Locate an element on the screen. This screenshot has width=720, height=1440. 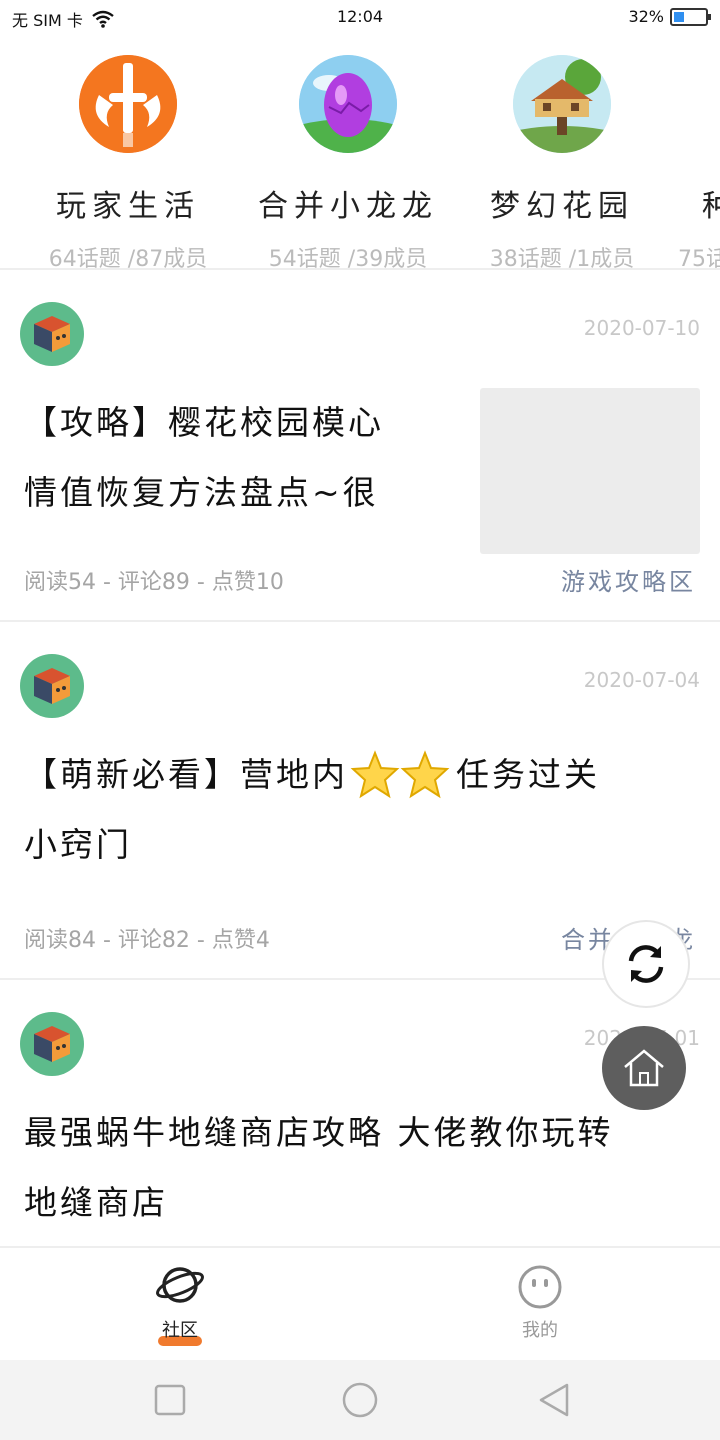
post-title-line: 情值恢复方法盘点~很 is located at coordinates (201, 492).